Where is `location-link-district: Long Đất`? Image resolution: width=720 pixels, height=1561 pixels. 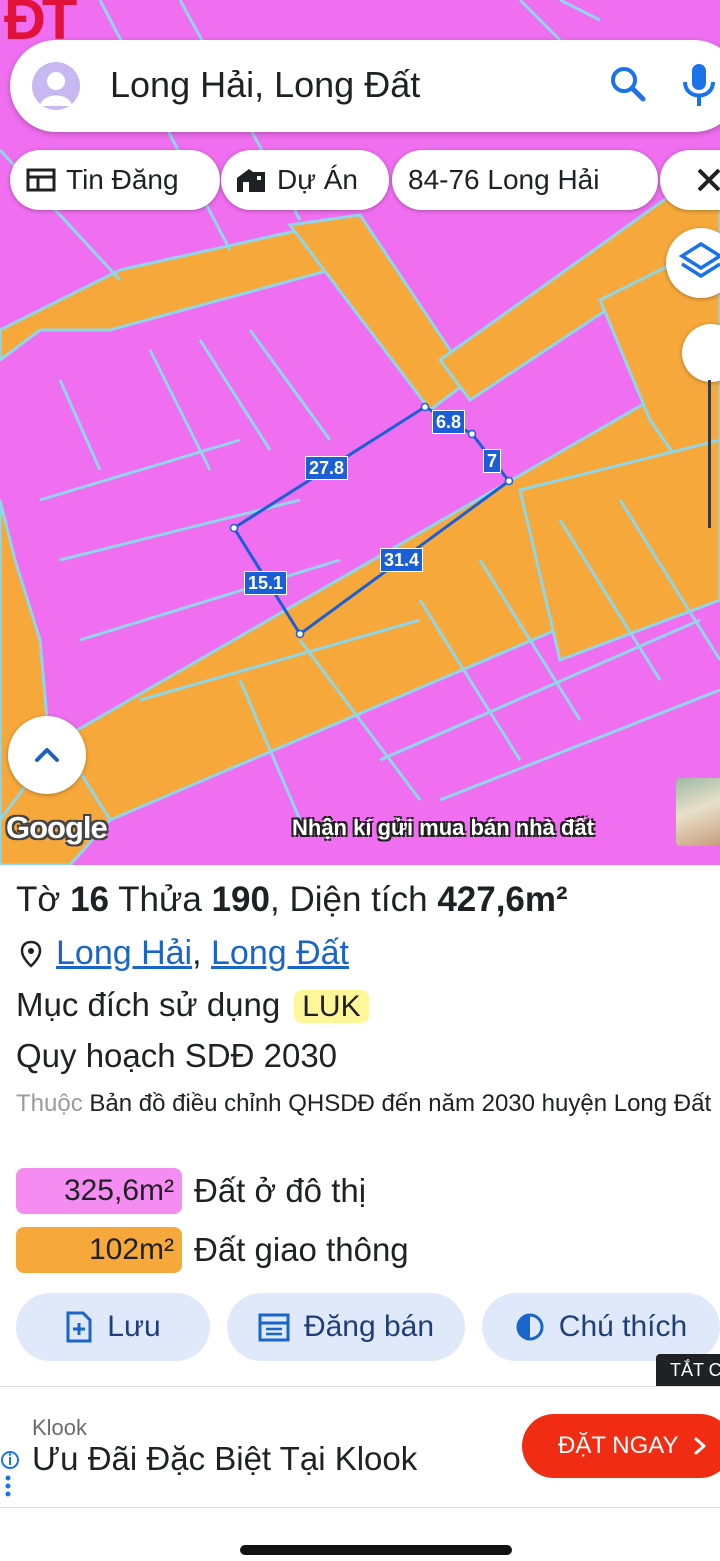
location-link-district: Long Đất is located at coordinates (280, 953).